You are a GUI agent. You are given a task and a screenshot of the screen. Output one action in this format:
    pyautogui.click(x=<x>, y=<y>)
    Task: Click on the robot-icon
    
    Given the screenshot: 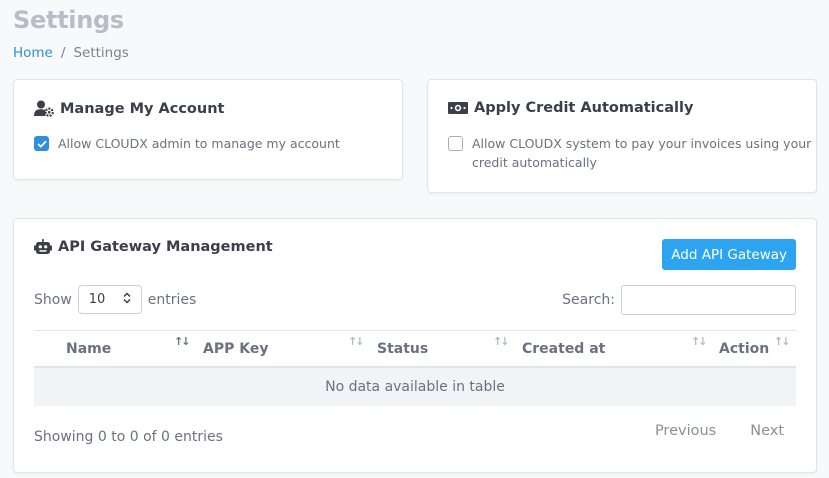 What is the action you would take?
    pyautogui.click(x=43, y=247)
    